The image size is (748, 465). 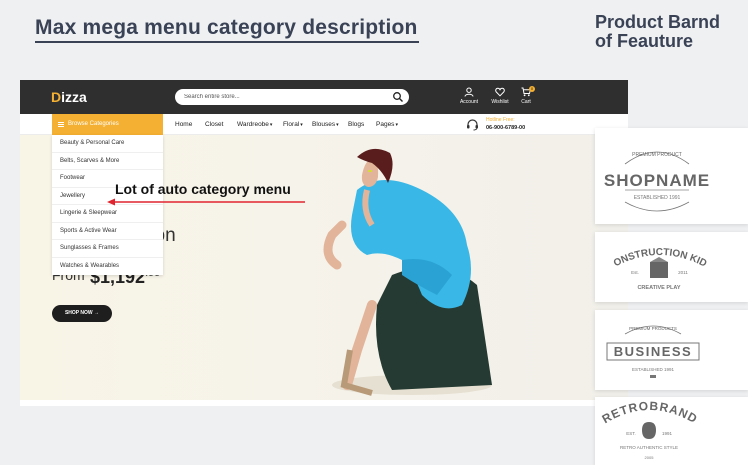 I want to click on nav-item-blogs: Blogs, so click(x=356, y=124).